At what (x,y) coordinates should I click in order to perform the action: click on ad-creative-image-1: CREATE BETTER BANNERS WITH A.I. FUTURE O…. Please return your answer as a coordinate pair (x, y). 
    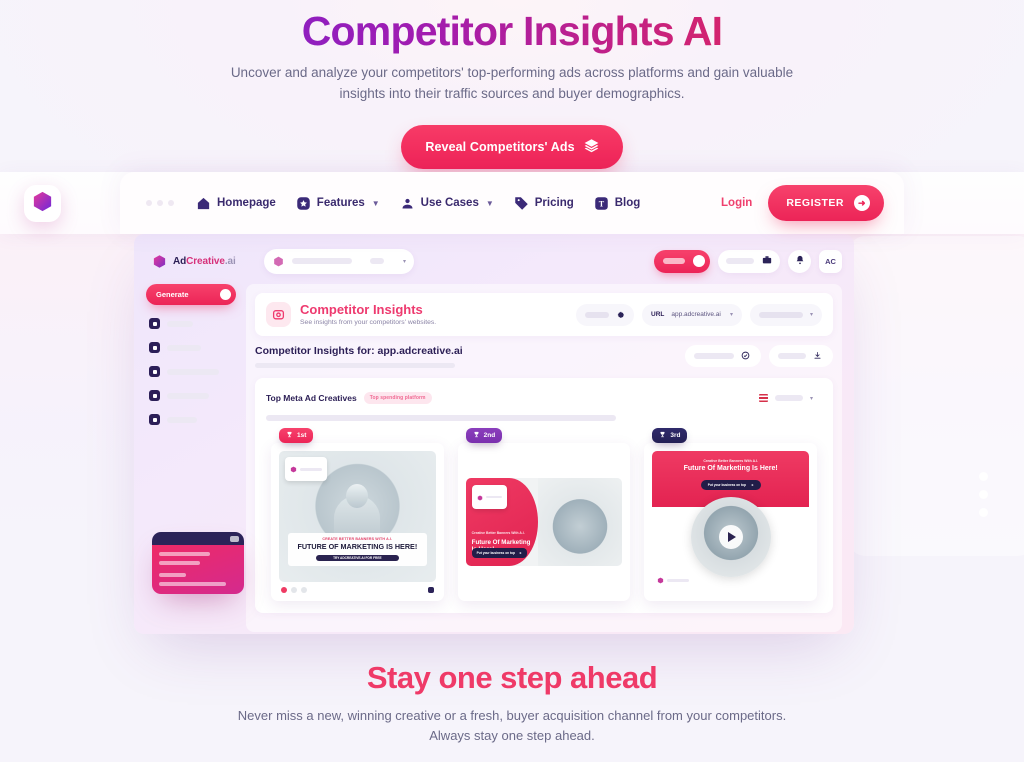
    Looking at the image, I should click on (357, 516).